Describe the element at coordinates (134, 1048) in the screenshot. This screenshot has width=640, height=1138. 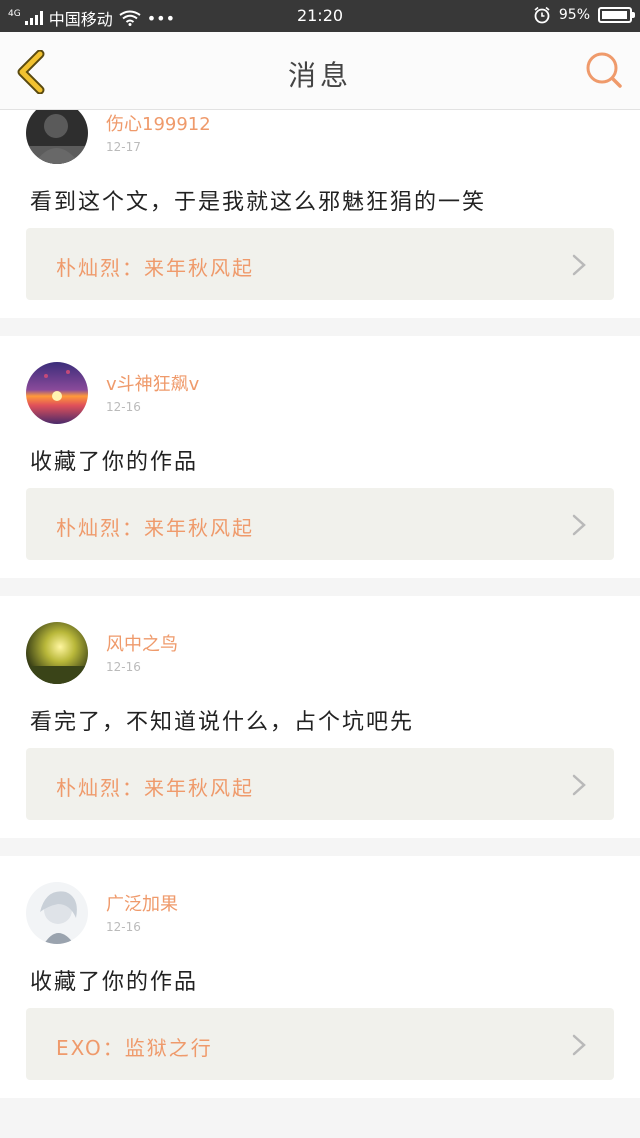
I see `work-title: EXO：监狱之行` at that location.